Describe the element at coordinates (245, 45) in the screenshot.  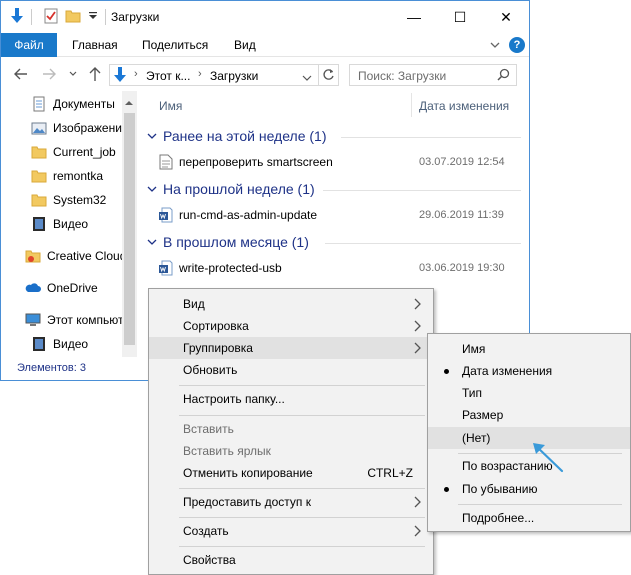
I see `tab-view: Вид` at that location.